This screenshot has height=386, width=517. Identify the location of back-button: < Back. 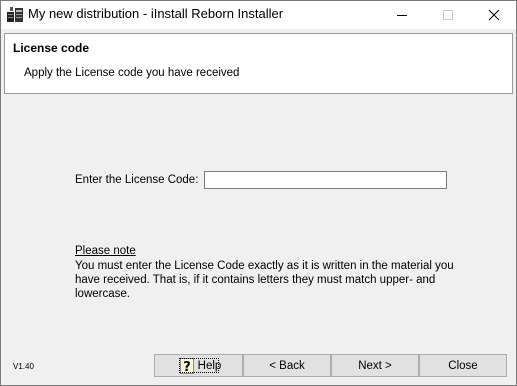
(287, 365).